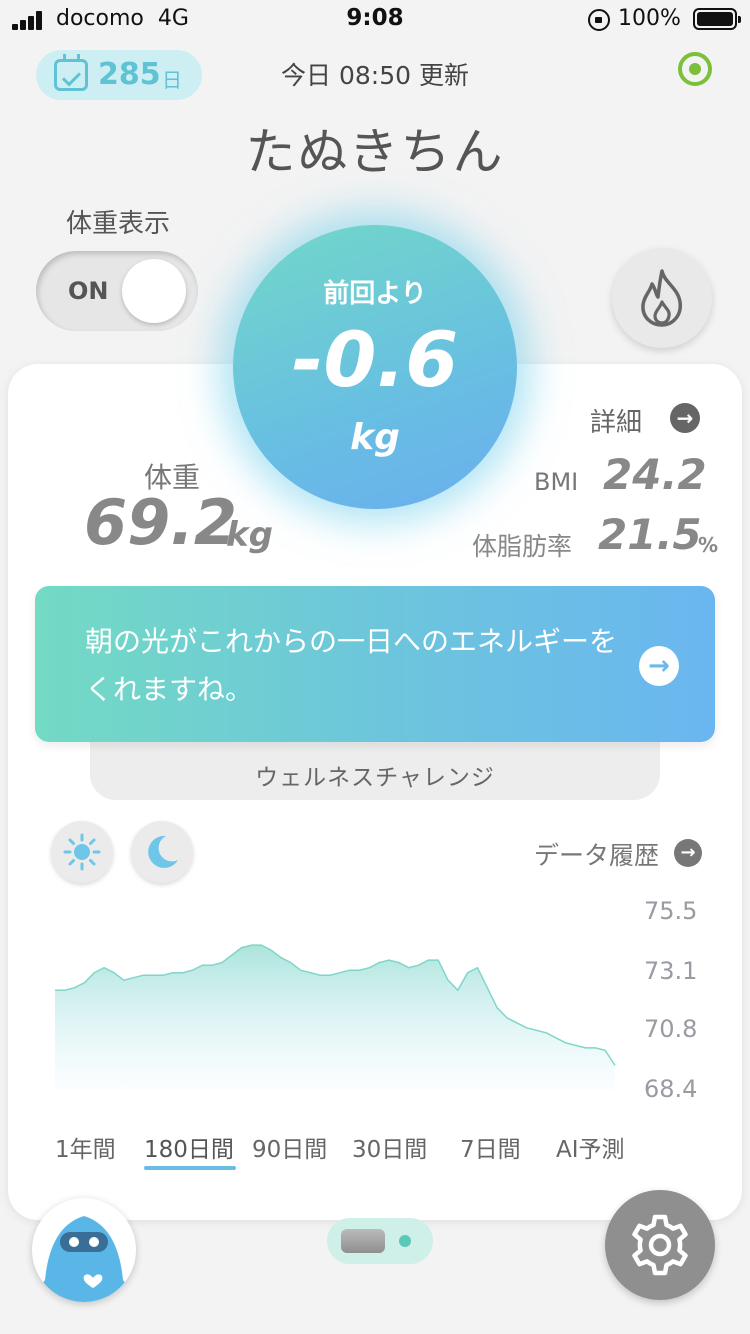 This screenshot has height=1334, width=750. Describe the element at coordinates (717, 19) in the screenshot. I see `battery-icon` at that location.